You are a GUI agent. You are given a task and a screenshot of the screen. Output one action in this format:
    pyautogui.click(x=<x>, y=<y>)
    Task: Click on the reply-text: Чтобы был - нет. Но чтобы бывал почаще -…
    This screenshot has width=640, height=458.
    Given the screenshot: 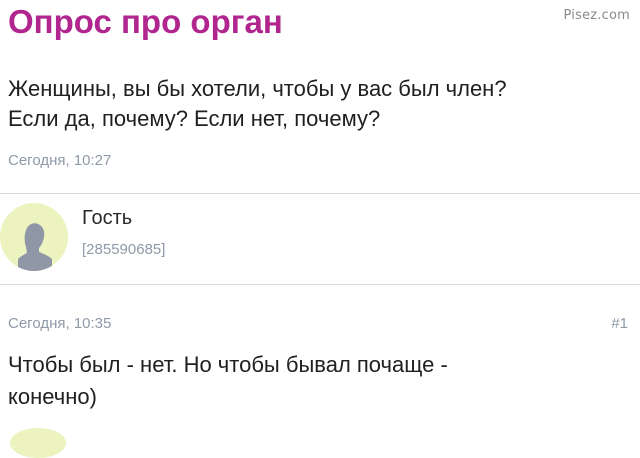 What is the action you would take?
    pyautogui.click(x=318, y=381)
    